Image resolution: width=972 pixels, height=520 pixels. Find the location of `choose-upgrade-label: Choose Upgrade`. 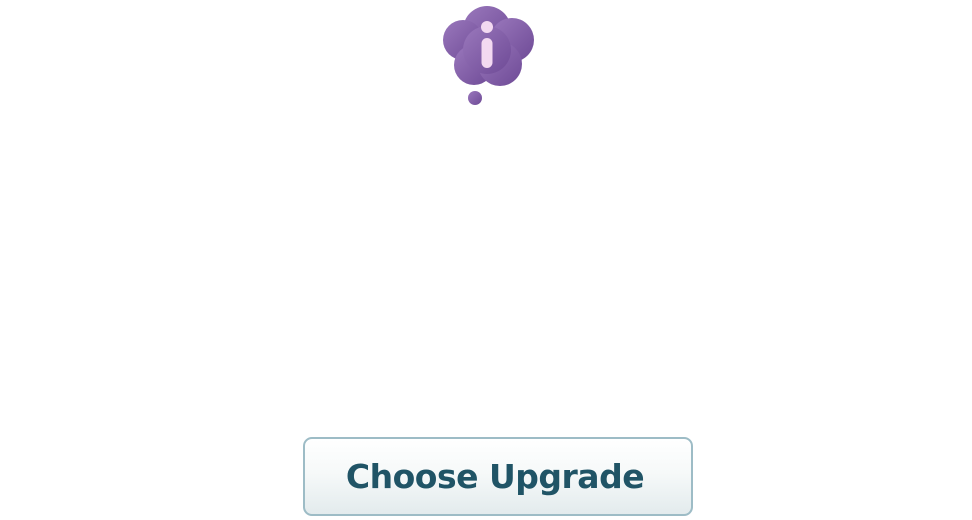

choose-upgrade-label: Choose Upgrade is located at coordinates (495, 476).